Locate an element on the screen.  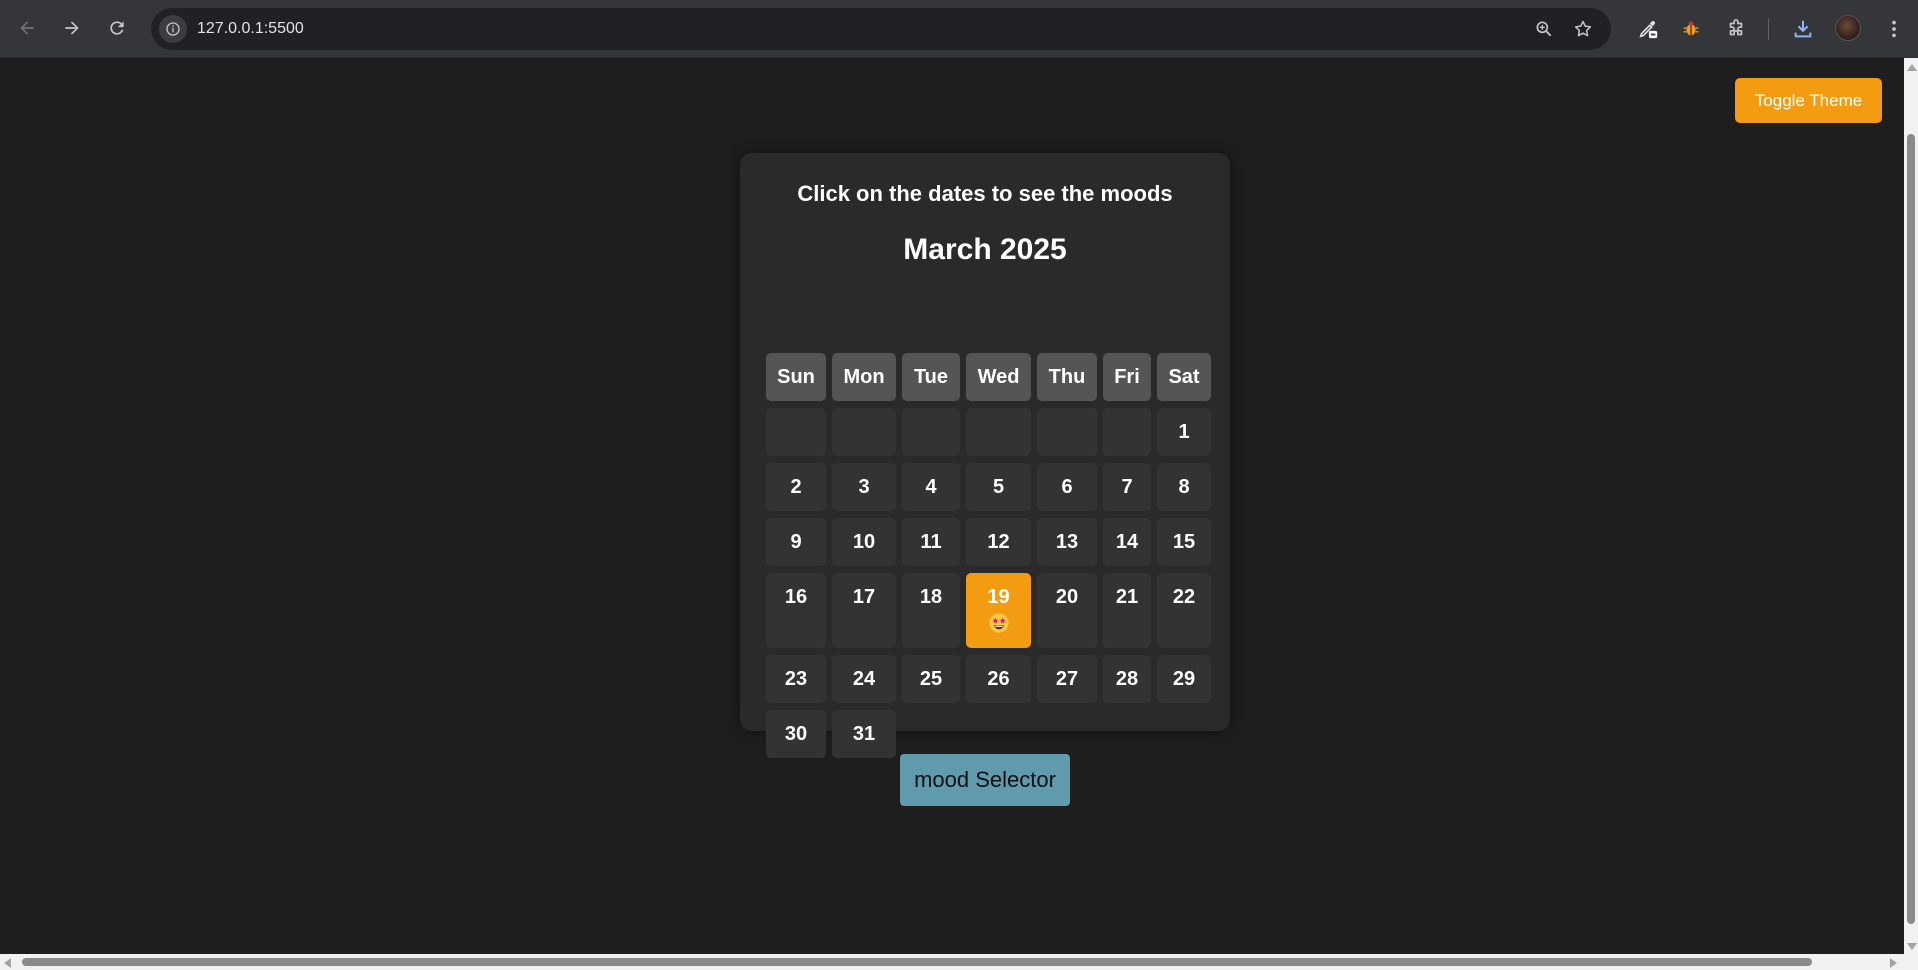
browser-toolbar: 127.0.0.1:5500 is located at coordinates (959, 29).